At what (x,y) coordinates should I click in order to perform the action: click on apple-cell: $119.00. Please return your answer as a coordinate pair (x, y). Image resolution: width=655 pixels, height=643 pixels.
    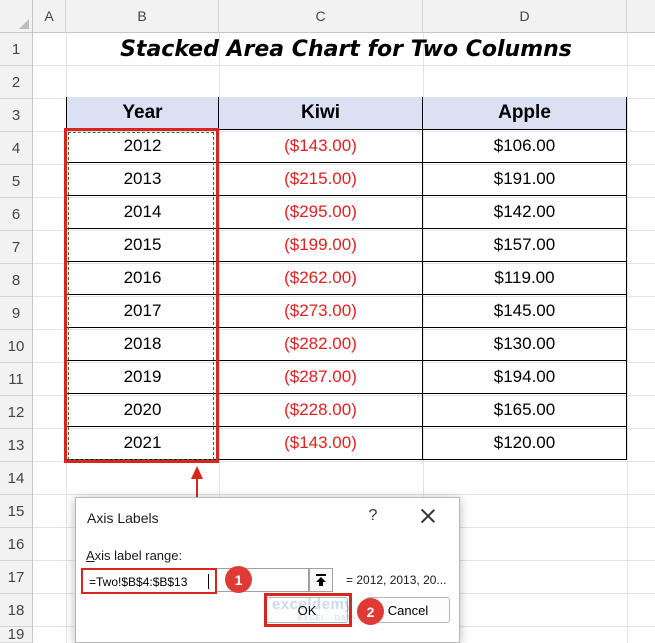
    Looking at the image, I should click on (525, 278).